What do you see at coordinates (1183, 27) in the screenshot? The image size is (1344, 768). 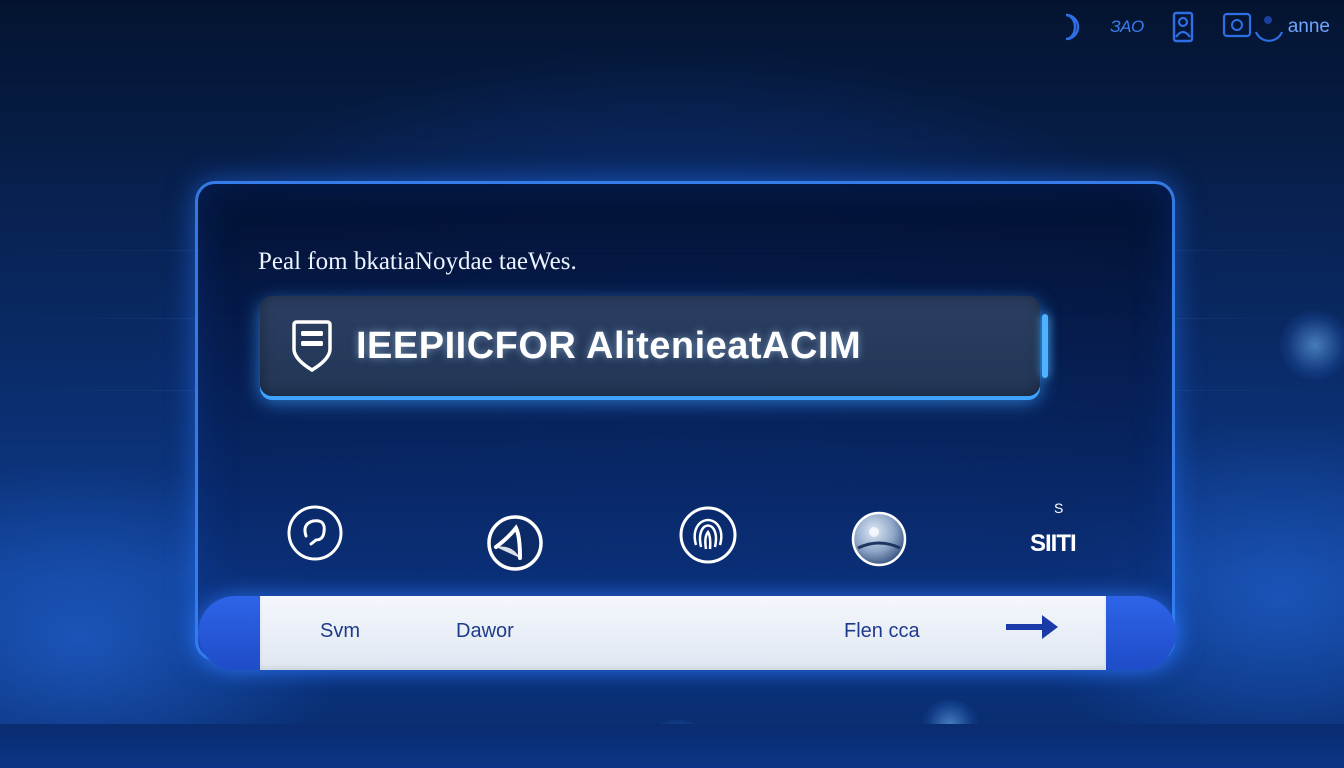 I see `person-icon` at bounding box center [1183, 27].